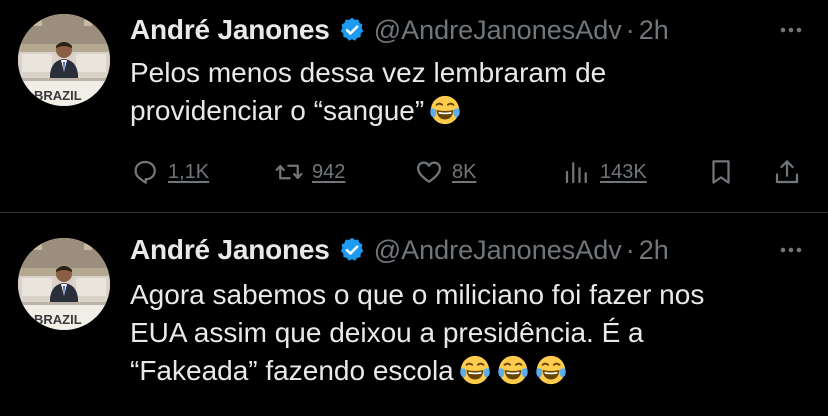 This screenshot has height=416, width=828. I want to click on reply-icon, so click(145, 172).